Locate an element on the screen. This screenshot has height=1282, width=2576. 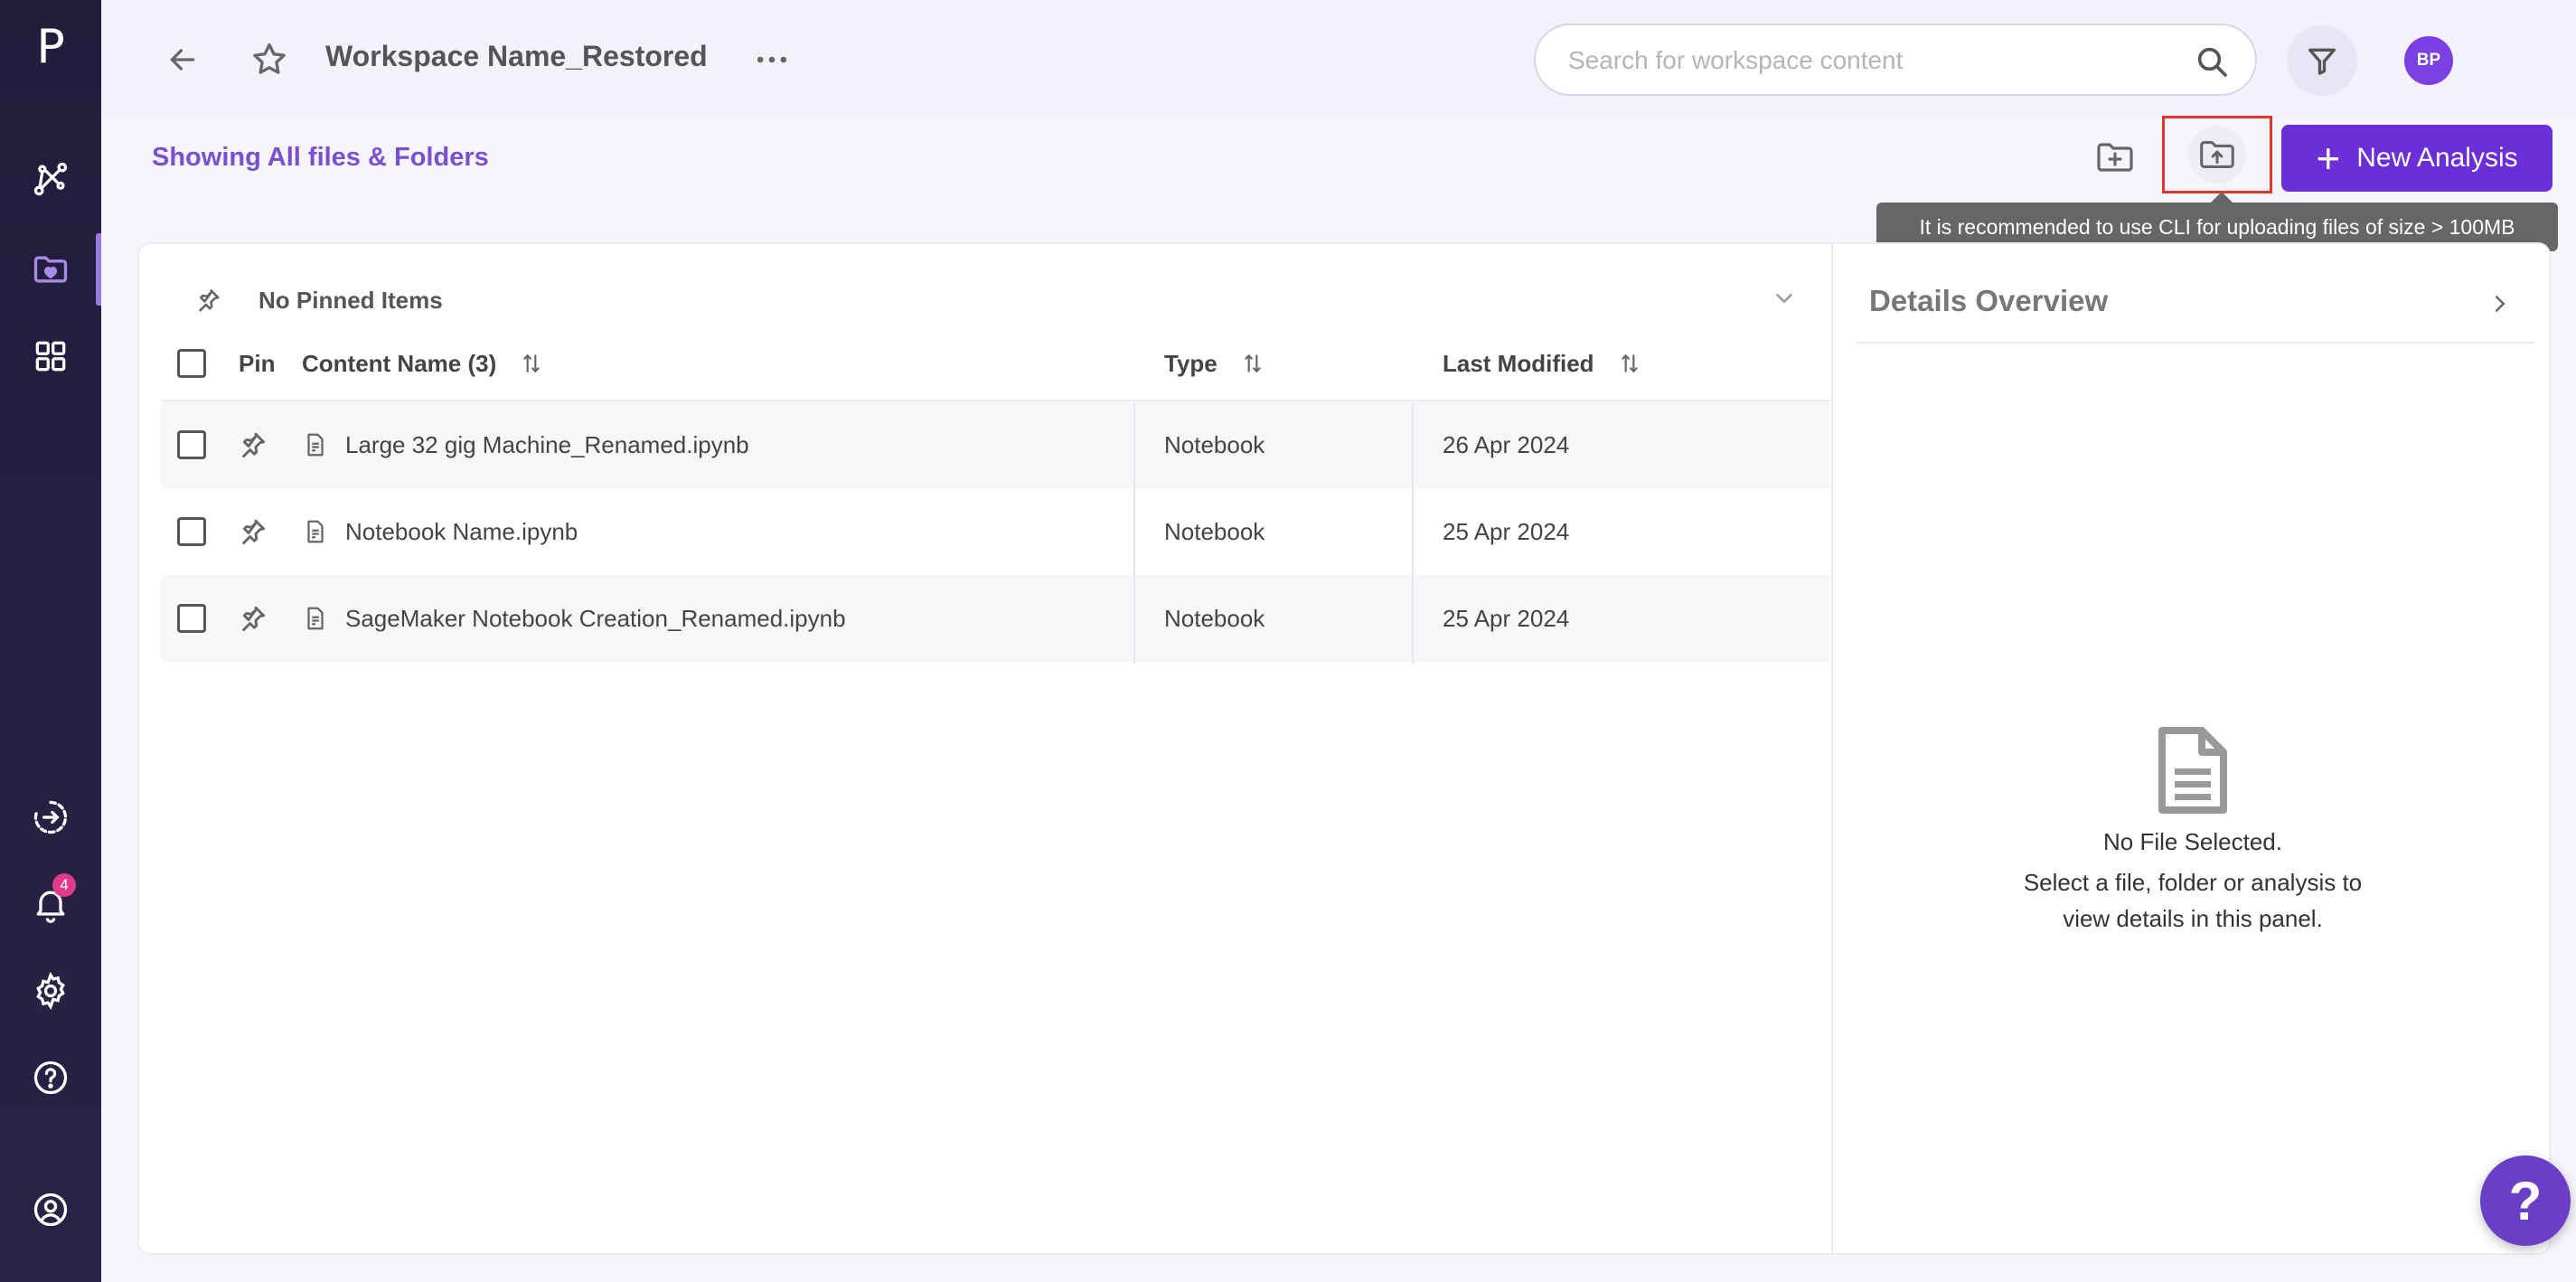
sidebar-item-notifications is located at coordinates (50, 905).